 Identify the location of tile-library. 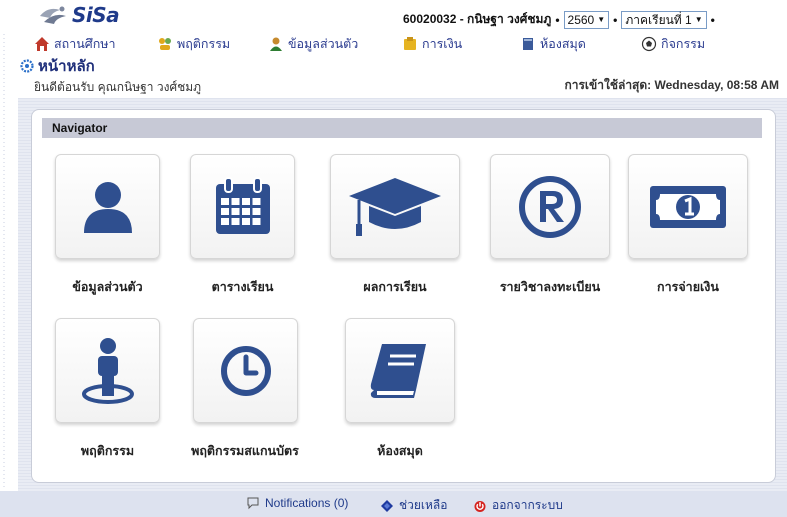
(400, 370).